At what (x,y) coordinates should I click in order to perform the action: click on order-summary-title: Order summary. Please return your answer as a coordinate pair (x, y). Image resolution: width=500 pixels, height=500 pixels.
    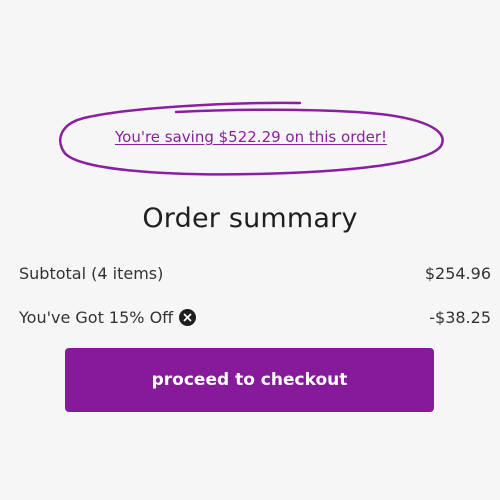
    Looking at the image, I should click on (250, 218).